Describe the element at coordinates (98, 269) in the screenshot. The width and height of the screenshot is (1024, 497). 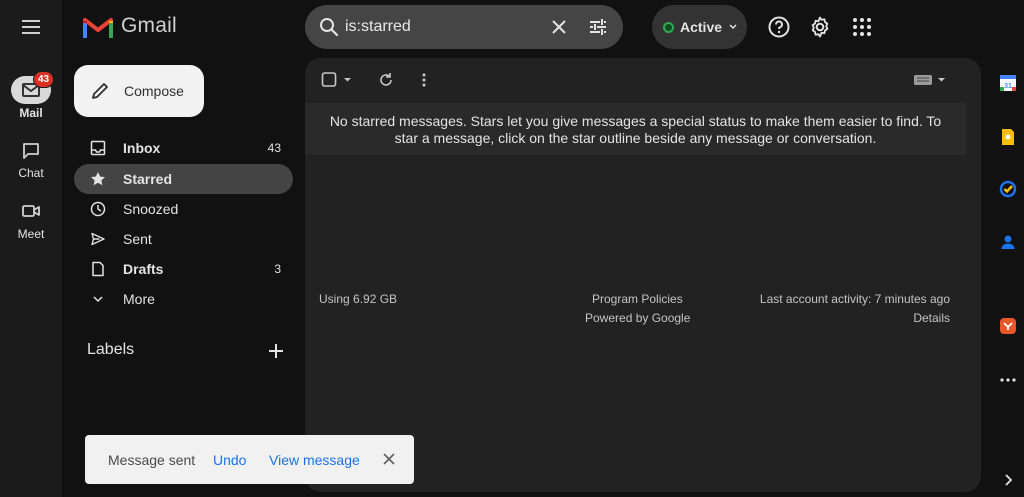
I see `draft-icon` at that location.